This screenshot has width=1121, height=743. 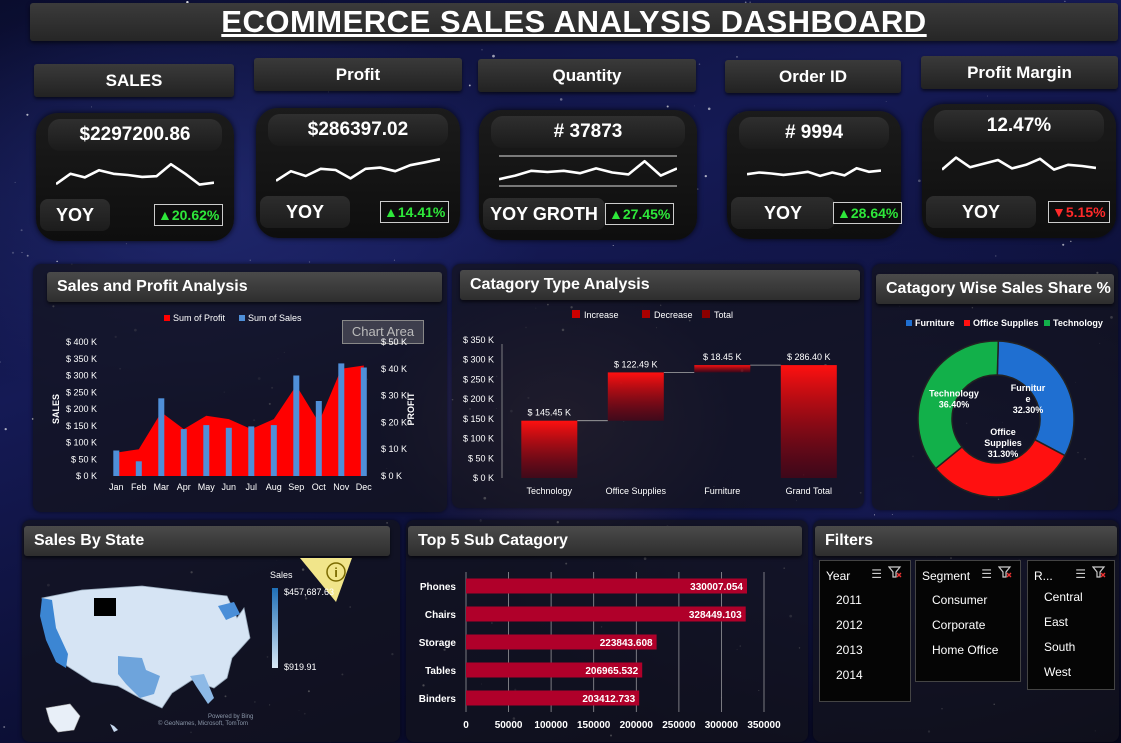 I want to click on y2-tick-label: $ 10 K, so click(x=394, y=449).